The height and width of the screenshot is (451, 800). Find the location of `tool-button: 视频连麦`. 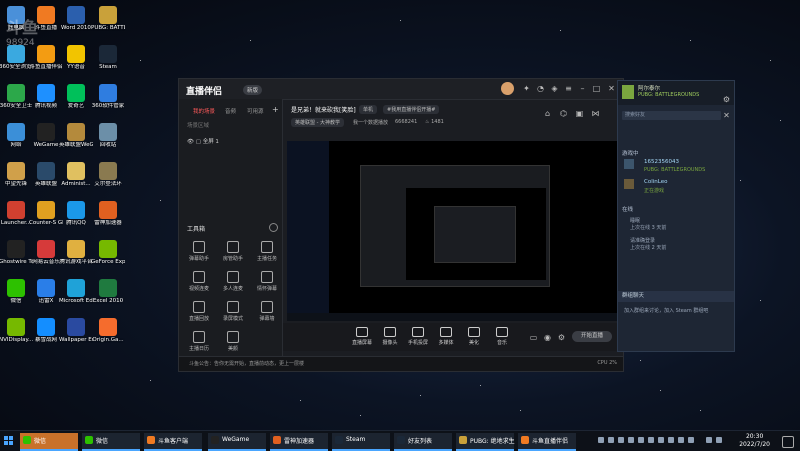

tool-button: 视频连麦 is located at coordinates (199, 281).